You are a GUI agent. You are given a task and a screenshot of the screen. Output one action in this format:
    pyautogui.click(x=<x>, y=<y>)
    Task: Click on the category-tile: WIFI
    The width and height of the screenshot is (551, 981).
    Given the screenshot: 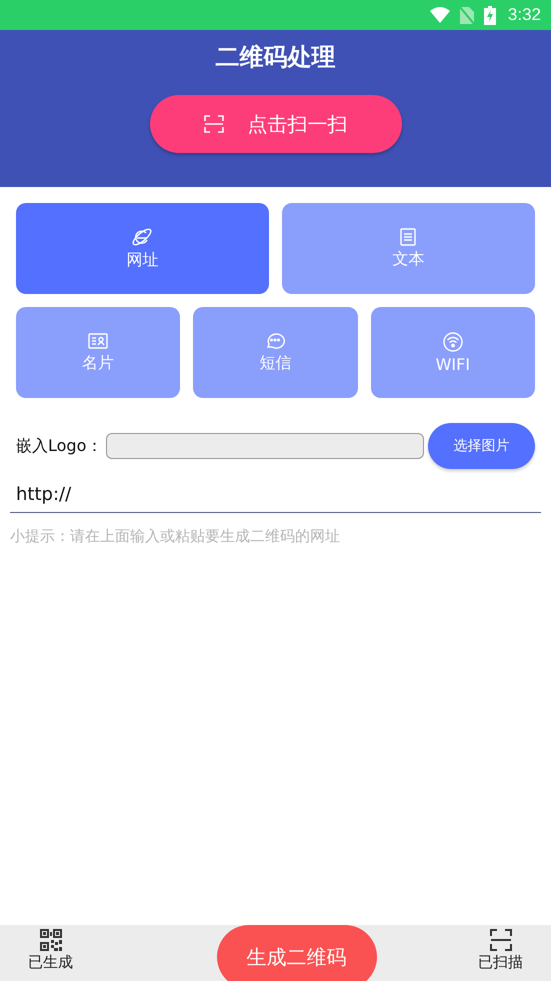 What is the action you would take?
    pyautogui.click(x=452, y=352)
    